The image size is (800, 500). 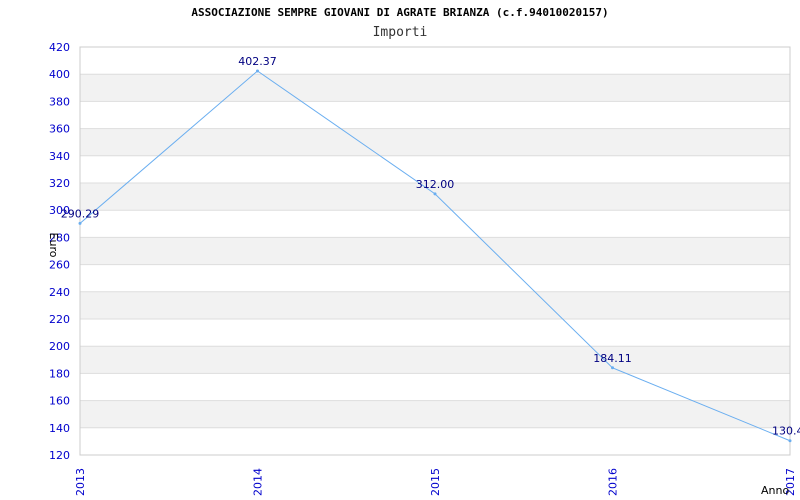 What do you see at coordinates (59, 401) in the screenshot?
I see `y-tick-label: 160` at bounding box center [59, 401].